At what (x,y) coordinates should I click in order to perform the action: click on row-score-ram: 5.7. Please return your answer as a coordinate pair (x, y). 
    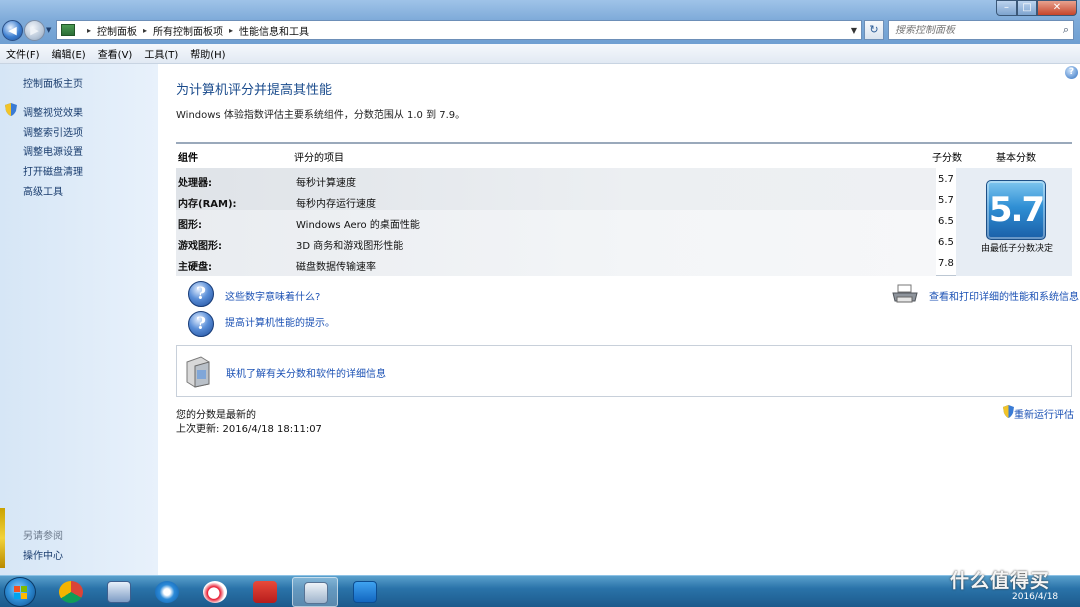
    Looking at the image, I should click on (946, 200).